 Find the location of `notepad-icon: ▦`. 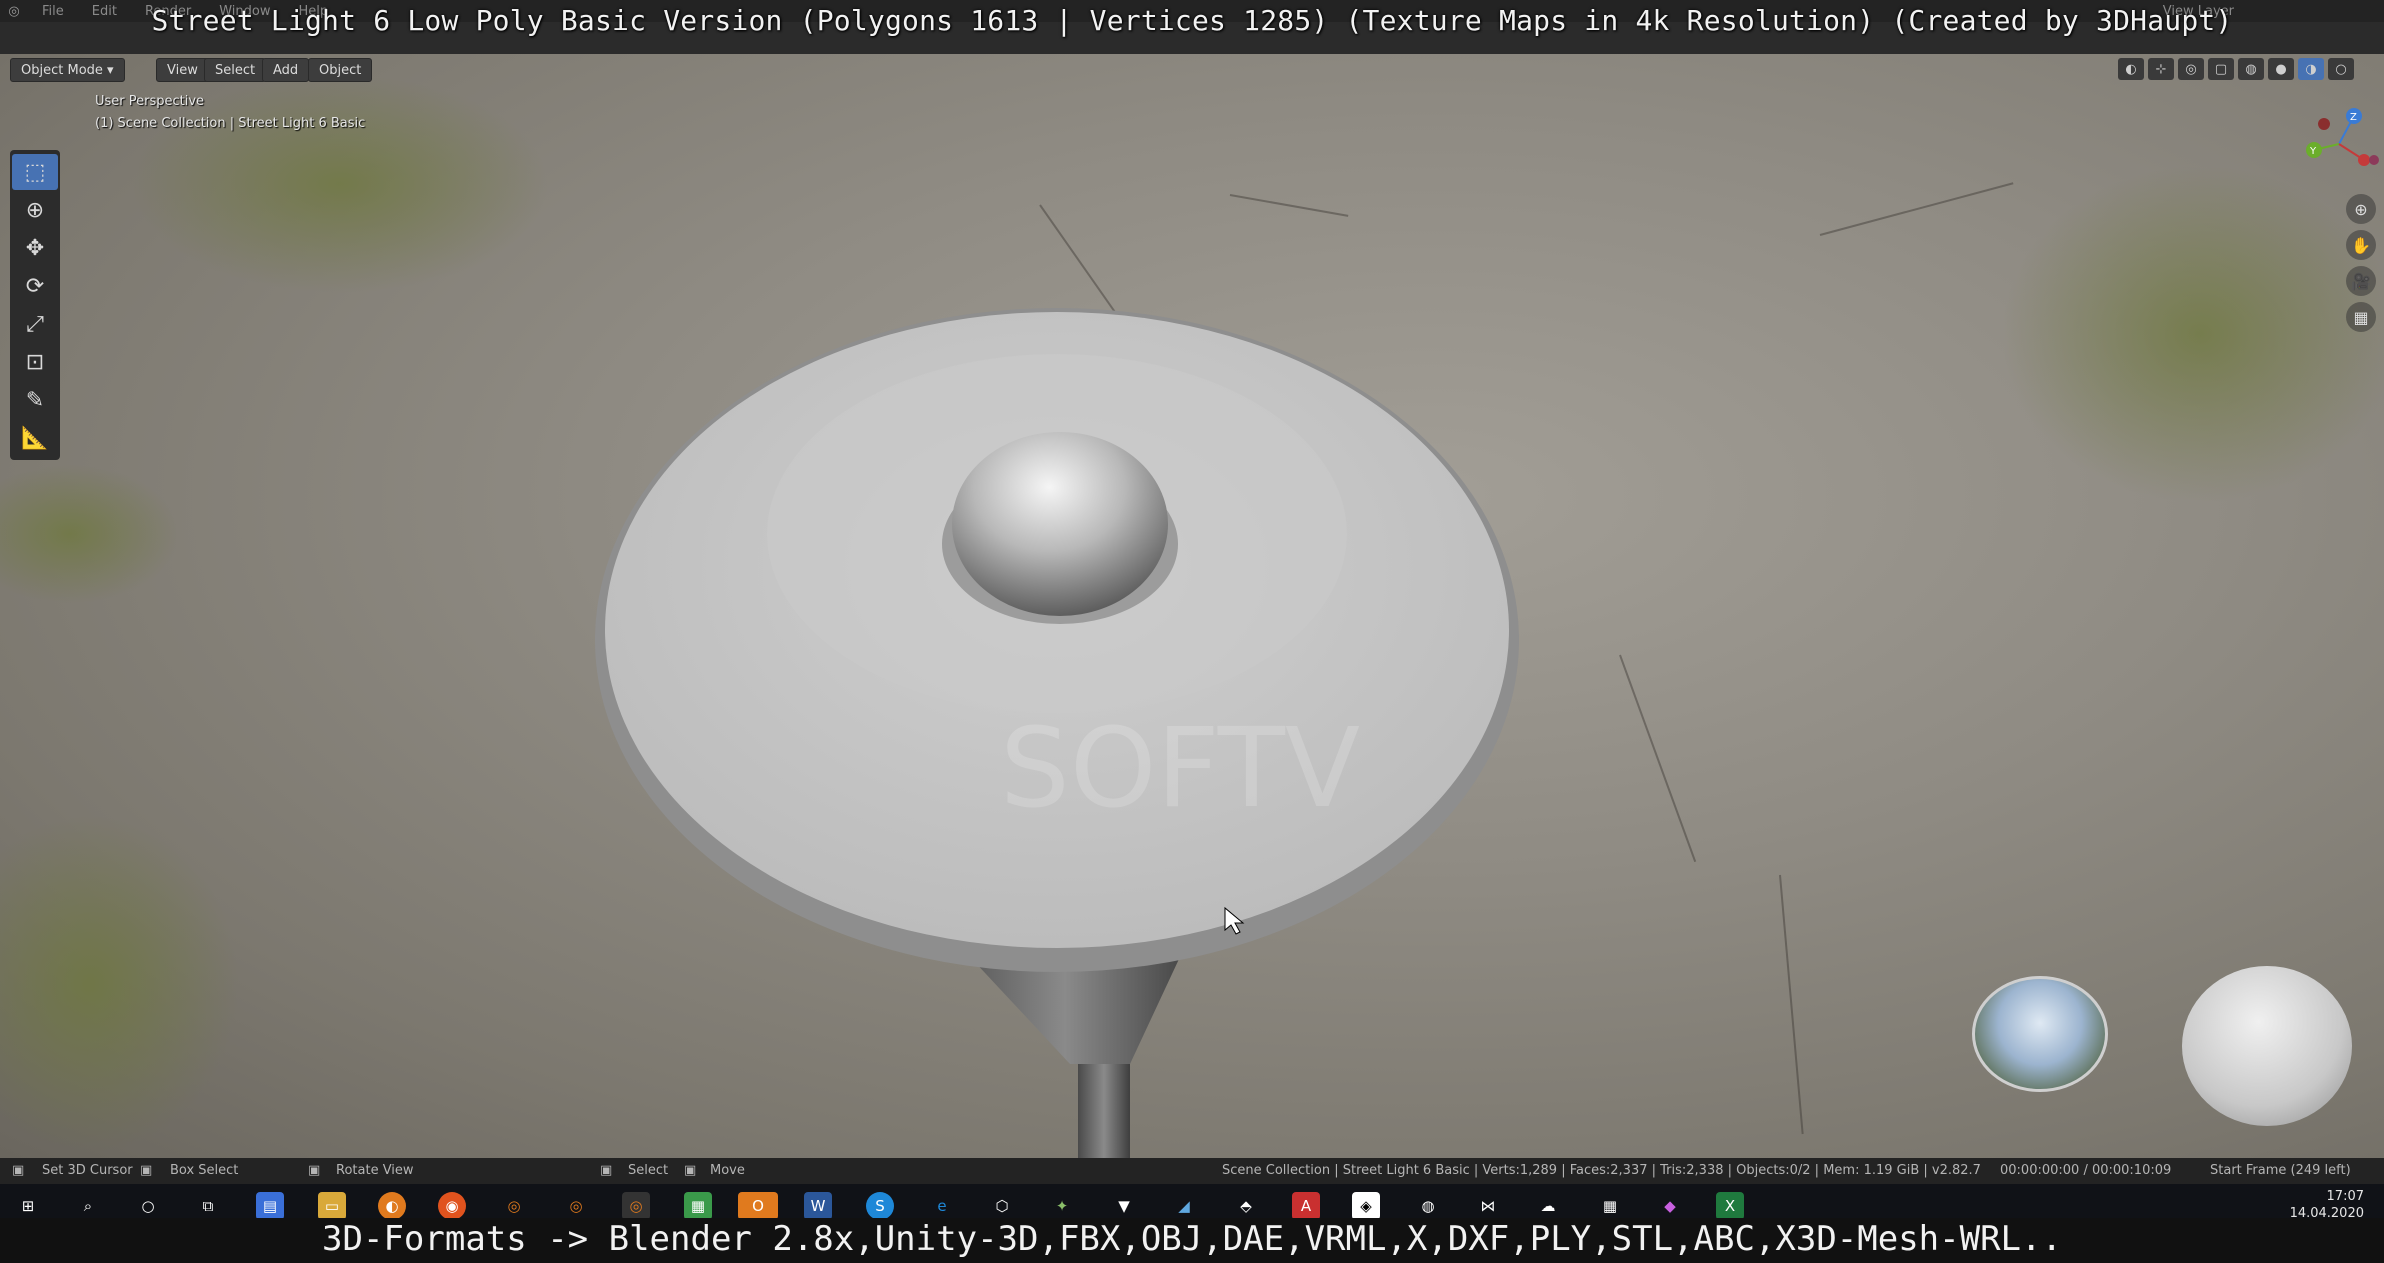

notepad-icon: ▦ is located at coordinates (698, 1206).